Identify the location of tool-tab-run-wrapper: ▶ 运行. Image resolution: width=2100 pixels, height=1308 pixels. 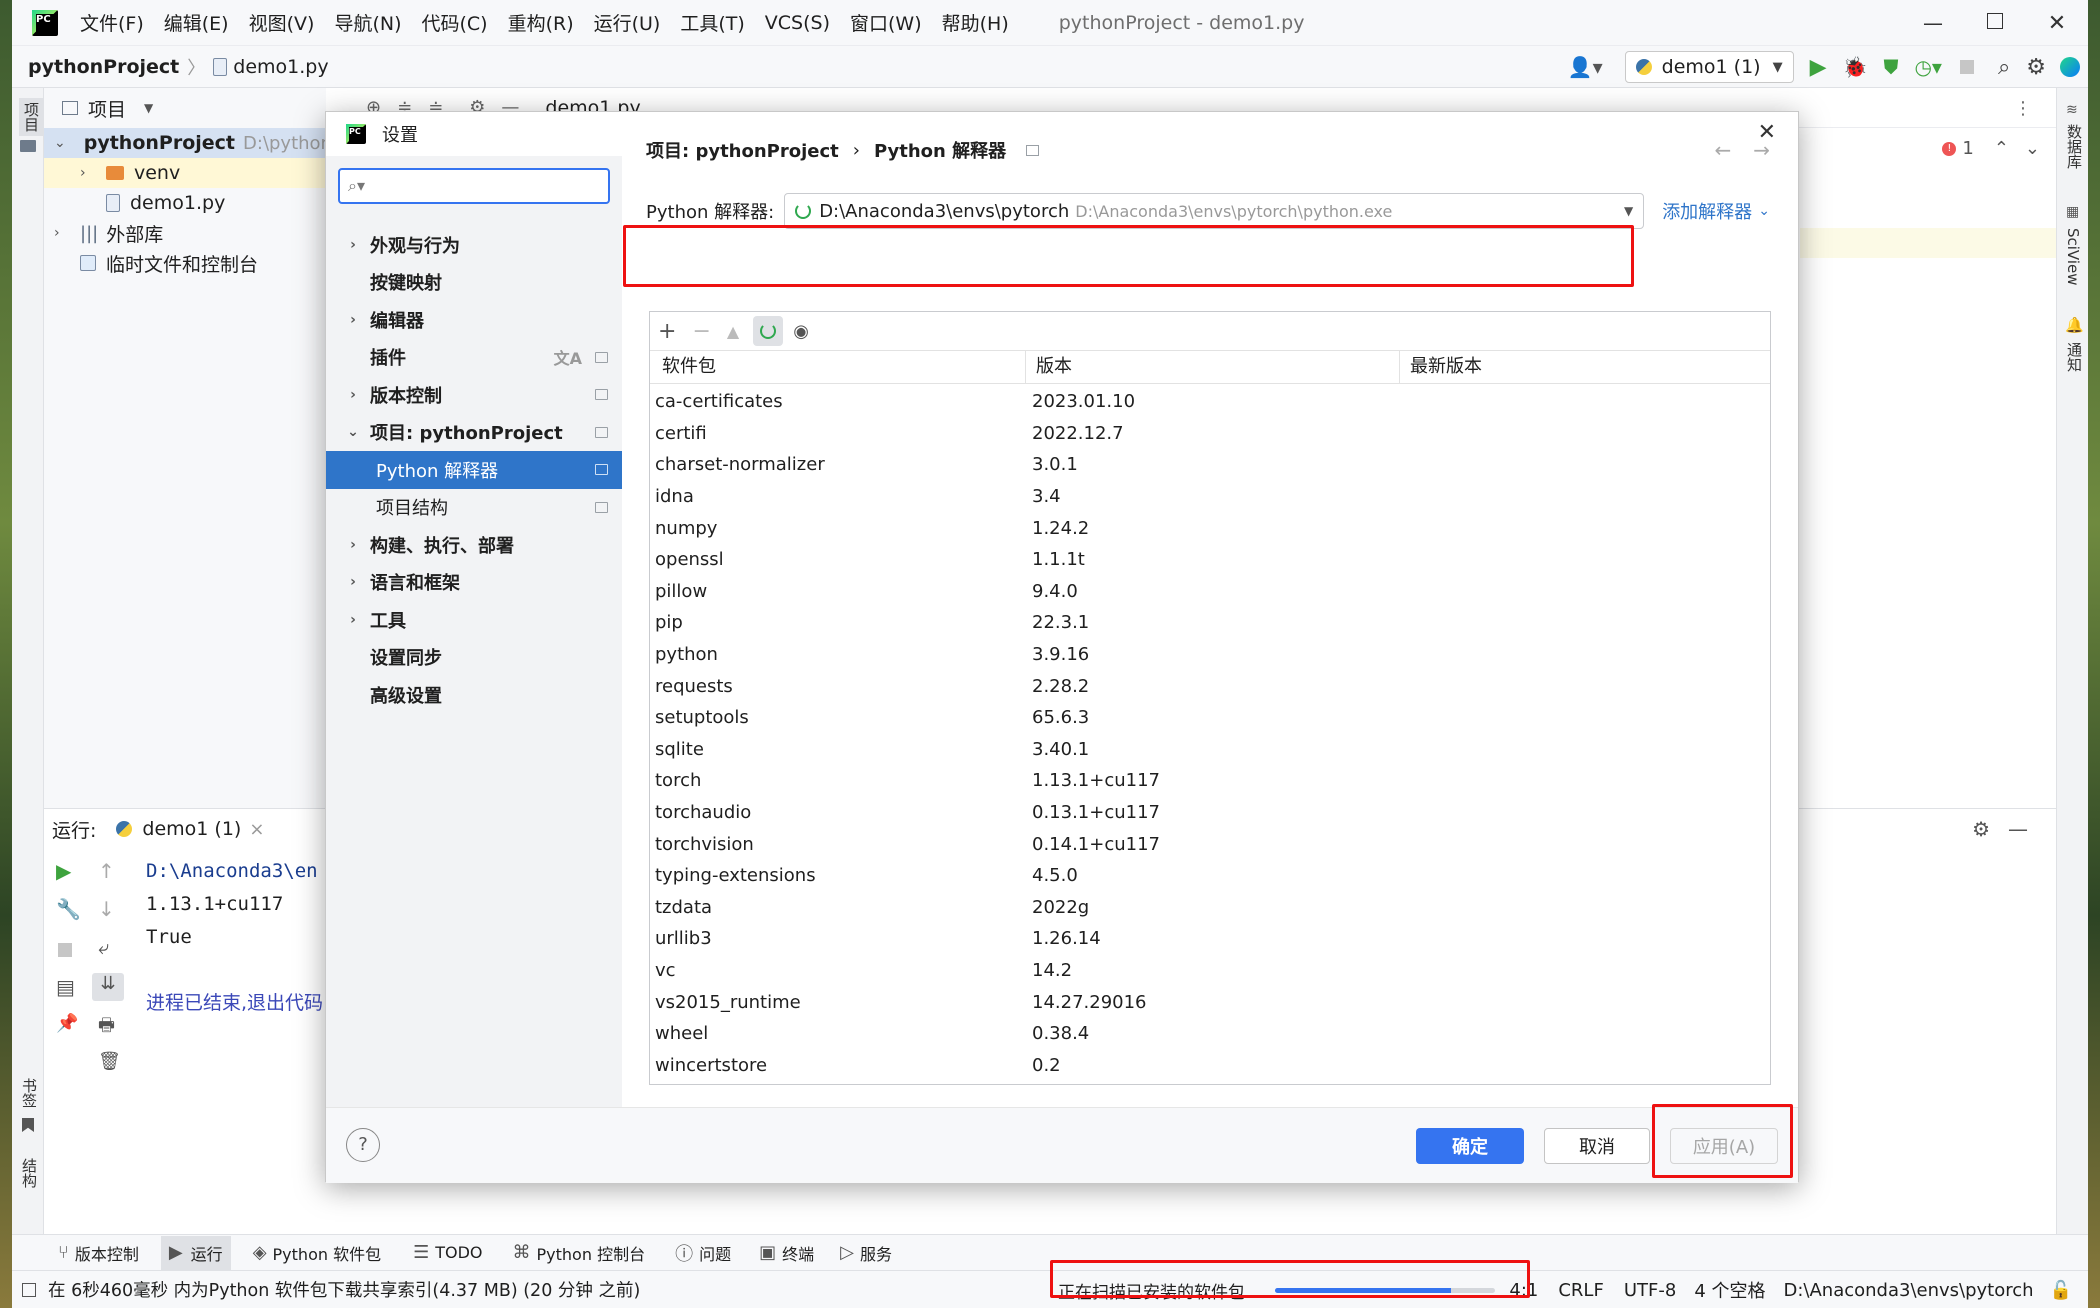
(195, 1252).